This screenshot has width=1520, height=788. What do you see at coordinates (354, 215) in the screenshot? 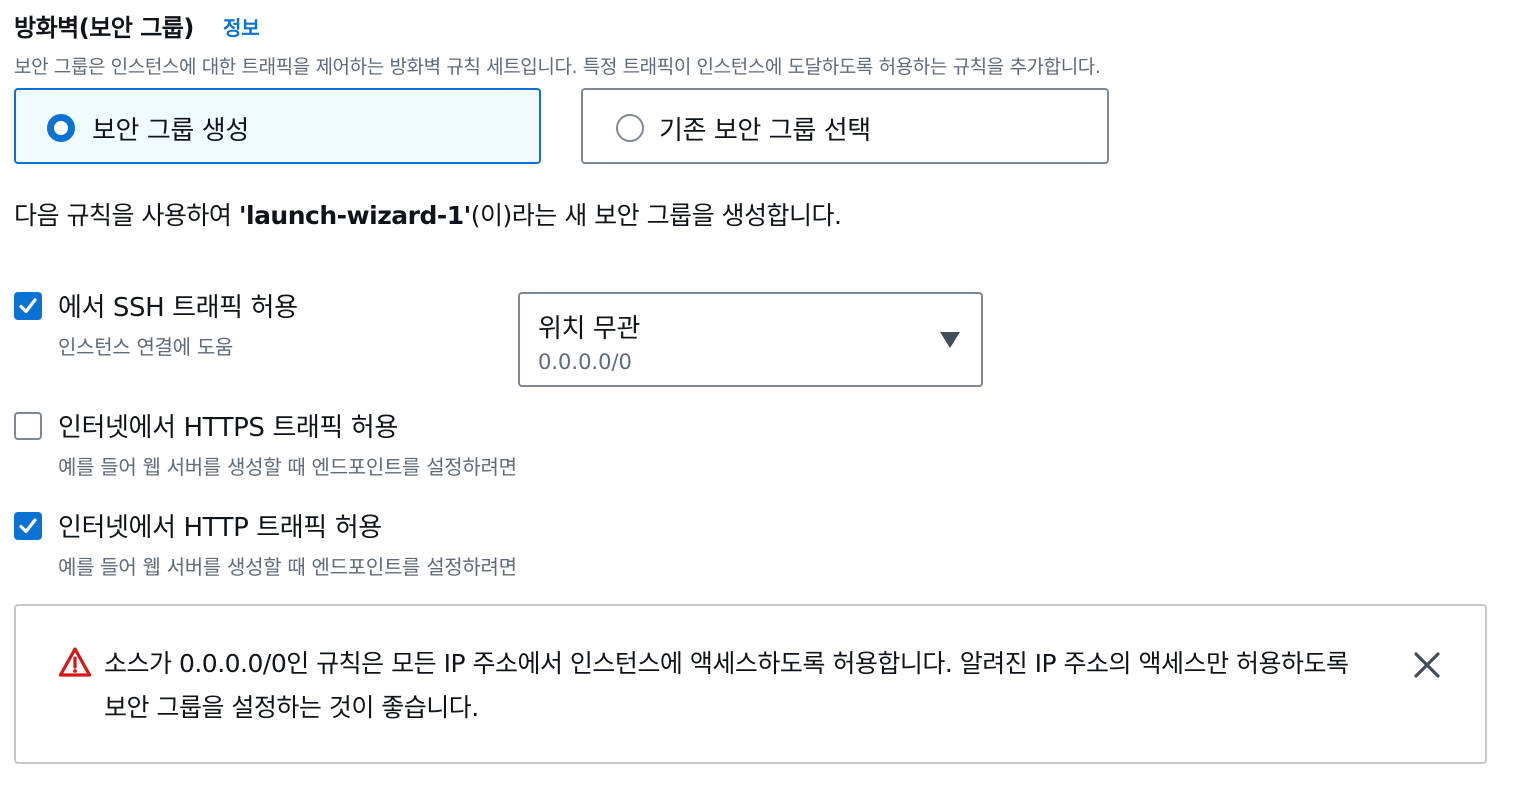
I see `security-group-name: 'launch-wizard-1'` at bounding box center [354, 215].